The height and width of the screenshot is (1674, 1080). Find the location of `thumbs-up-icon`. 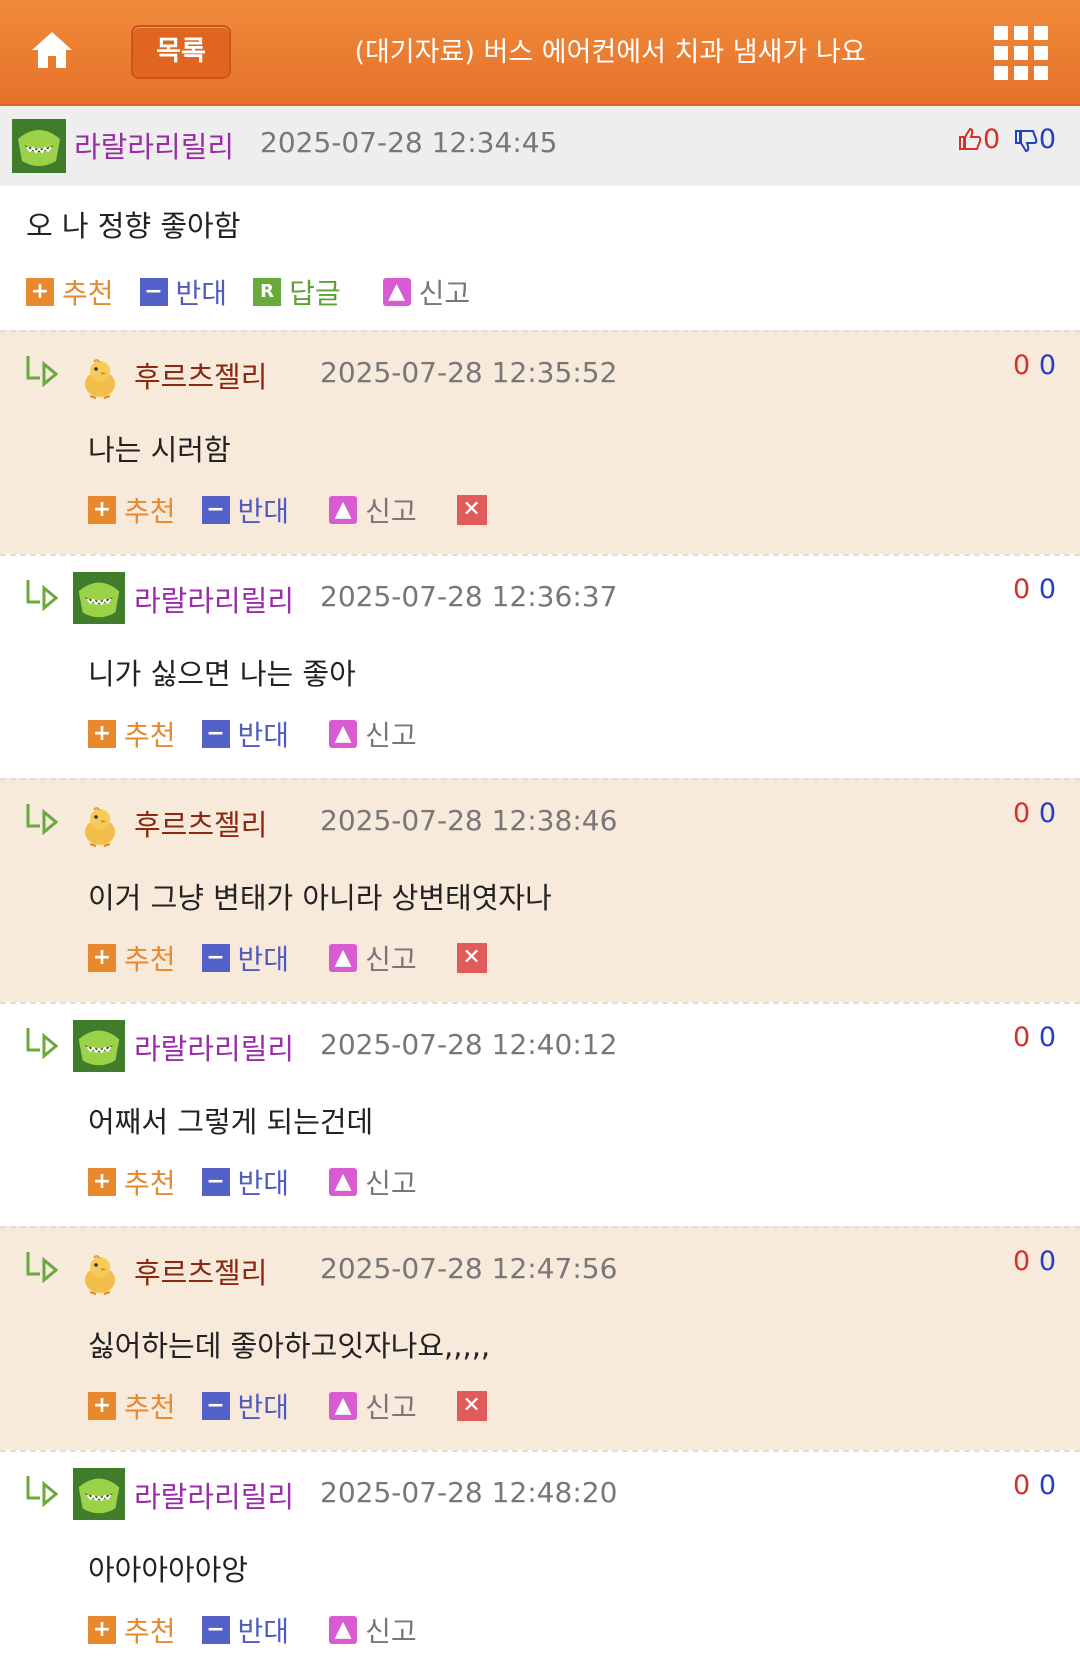

thumbs-up-icon is located at coordinates (970, 139).